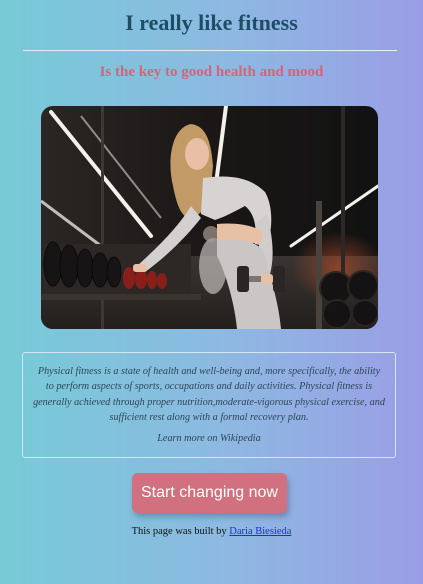 The image size is (423, 584). What do you see at coordinates (260, 531) in the screenshot?
I see `author-link: Daria Biesieda` at bounding box center [260, 531].